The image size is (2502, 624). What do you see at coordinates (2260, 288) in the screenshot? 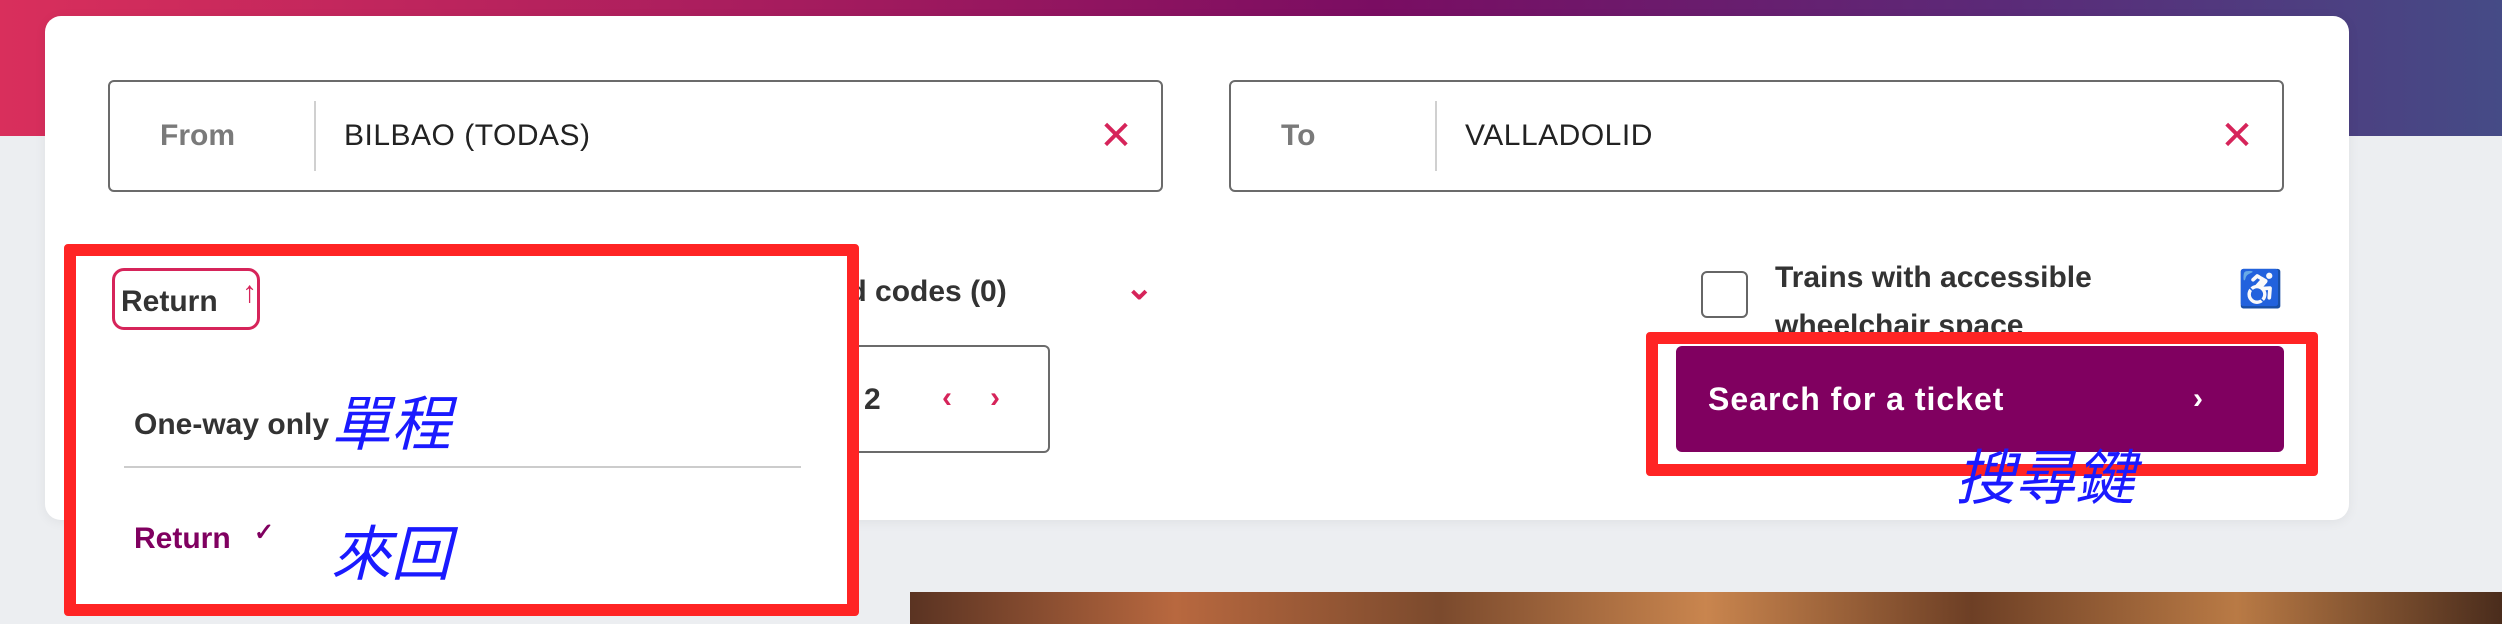
I see `wheelchair-icon: ♿` at bounding box center [2260, 288].